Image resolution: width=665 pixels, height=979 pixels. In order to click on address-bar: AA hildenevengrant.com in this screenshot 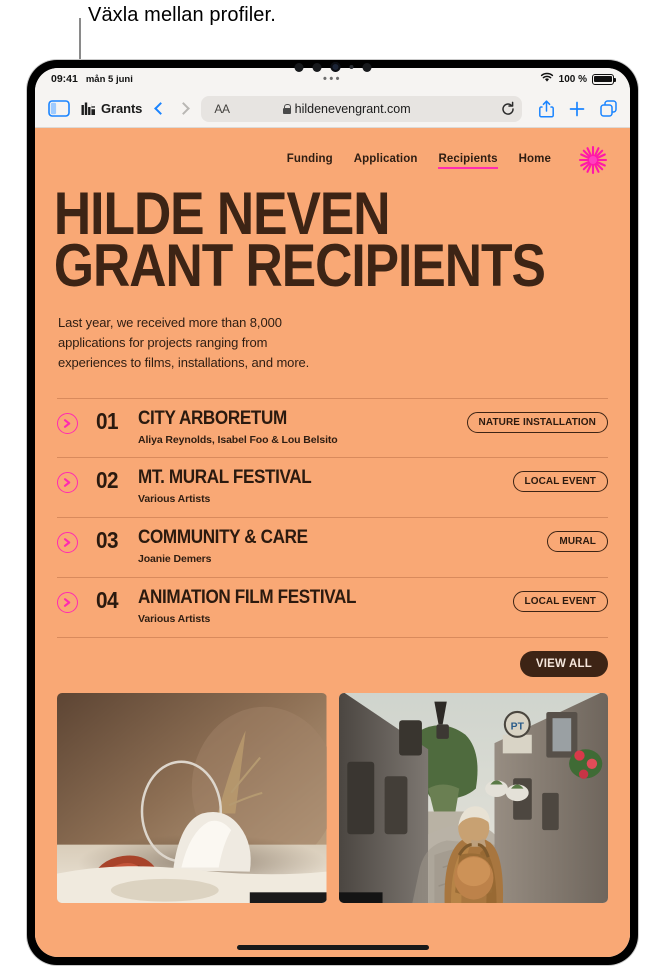, I will do `click(361, 108)`.